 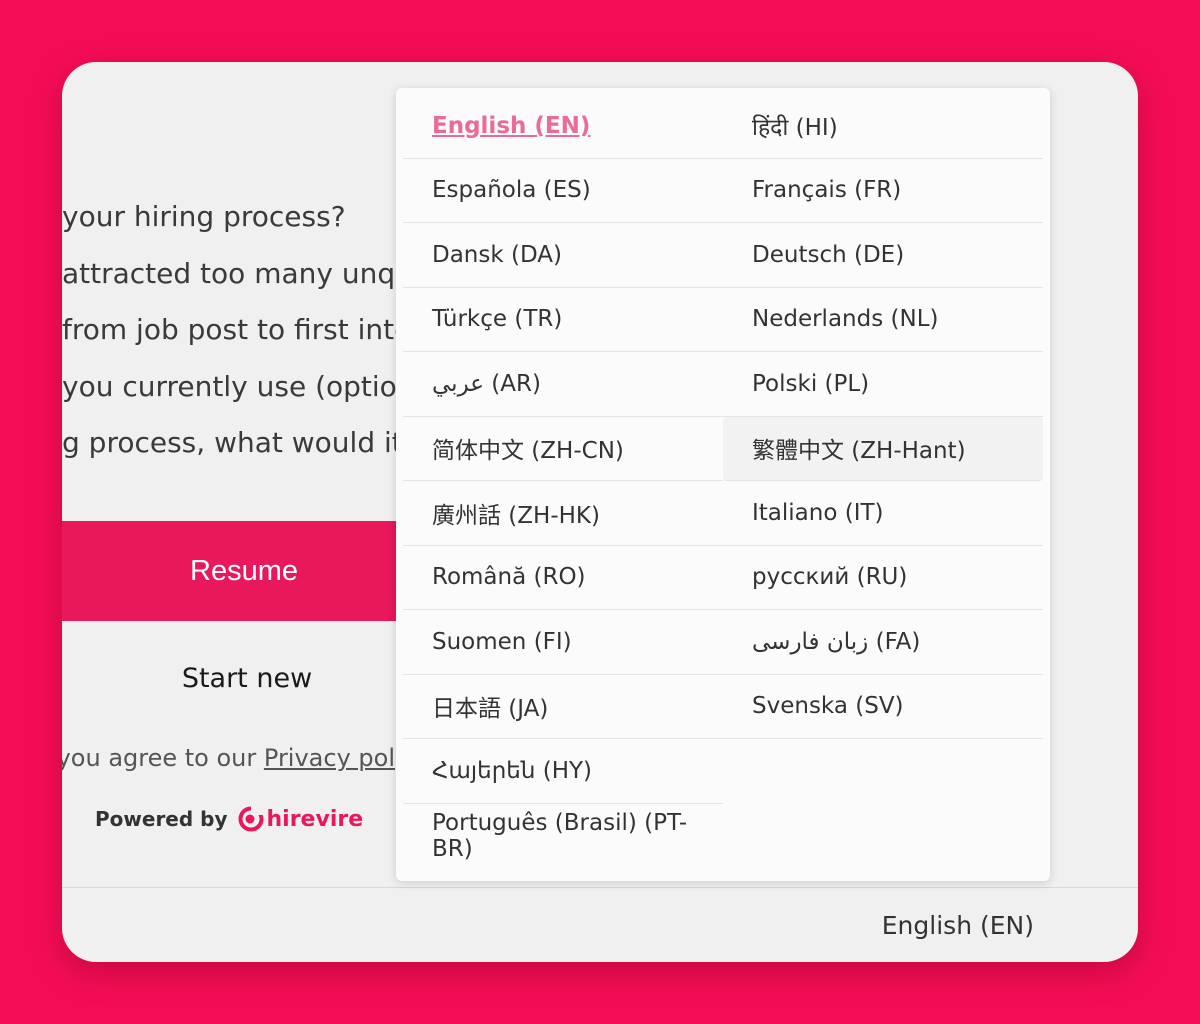 What do you see at coordinates (883, 642) in the screenshot?
I see `language-option: زبان فارسی (FA)` at bounding box center [883, 642].